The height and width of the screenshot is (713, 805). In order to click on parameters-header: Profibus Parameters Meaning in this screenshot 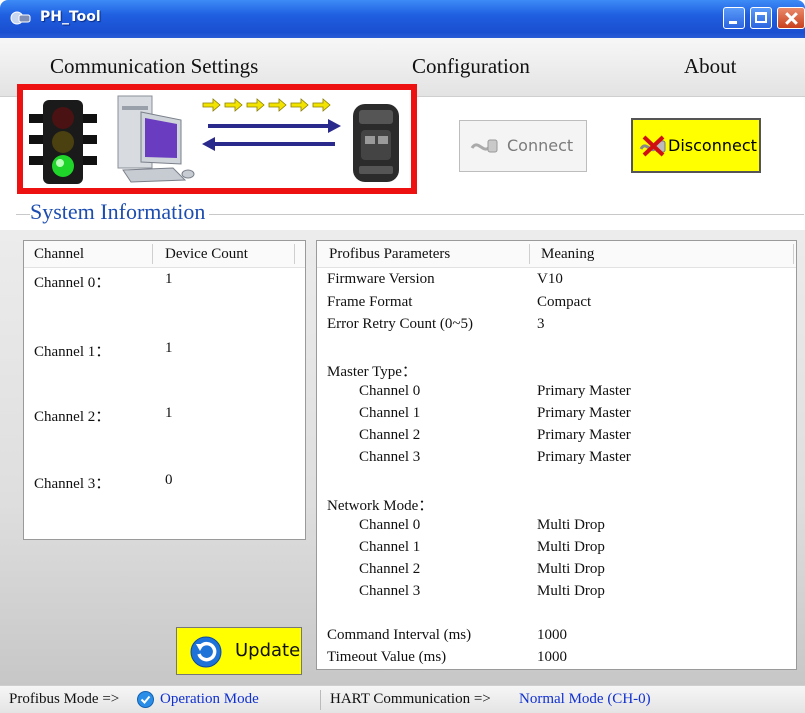, I will do `click(556, 254)`.